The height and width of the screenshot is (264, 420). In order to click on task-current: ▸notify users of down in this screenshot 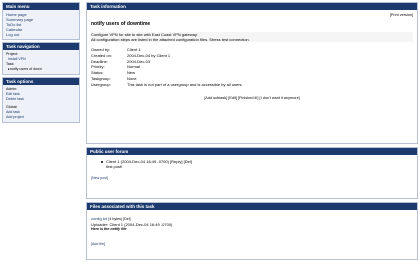, I will do `click(41, 69)`.